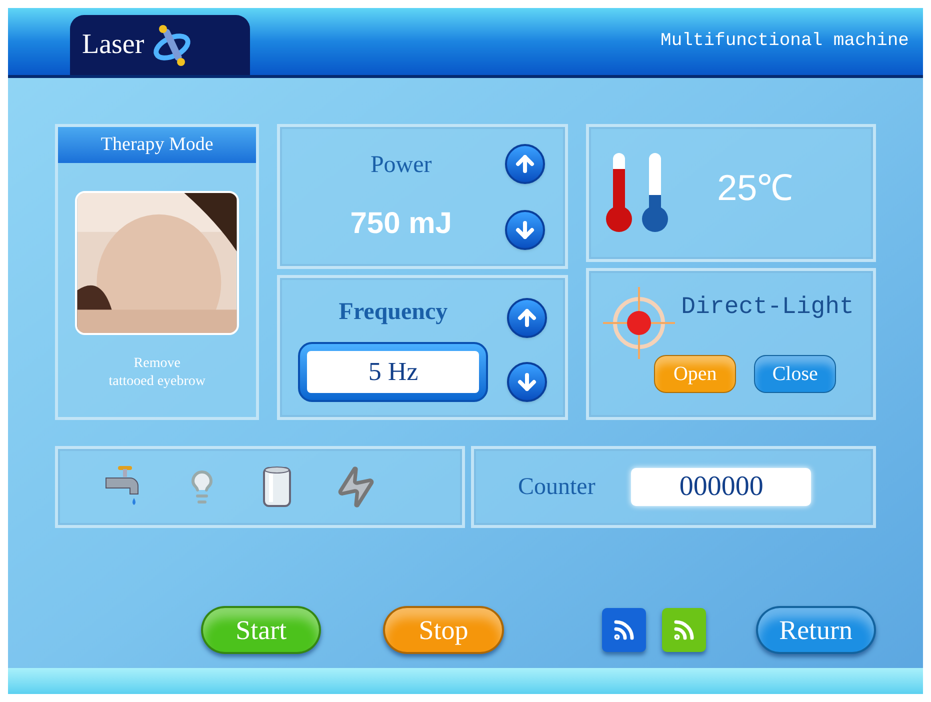  I want to click on header-title: Multifunctional machine, so click(784, 41).